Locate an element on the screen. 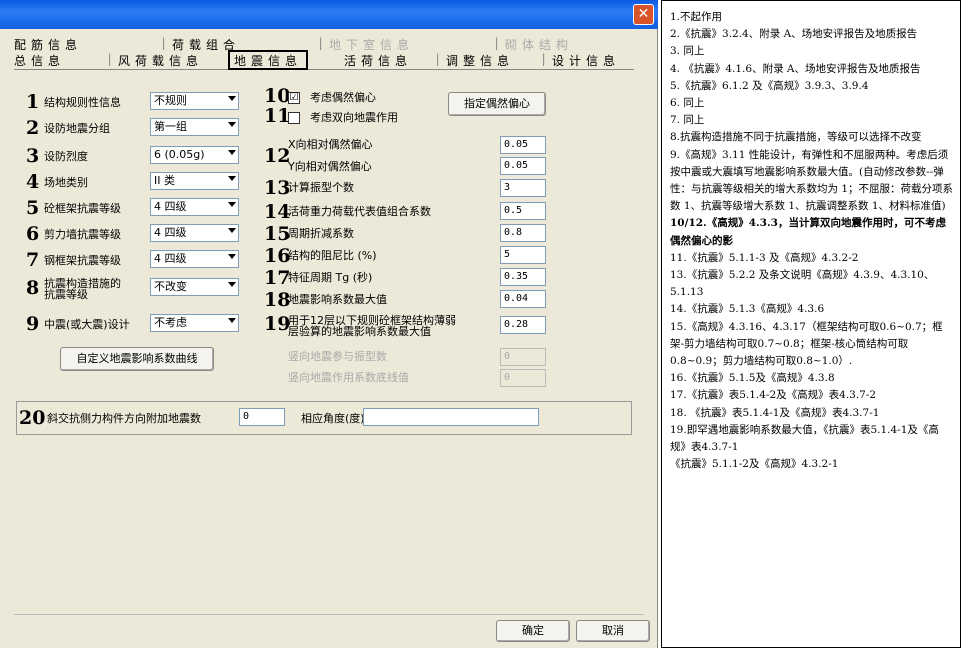  design-group-label: 设防地震分组 is located at coordinates (77, 128).